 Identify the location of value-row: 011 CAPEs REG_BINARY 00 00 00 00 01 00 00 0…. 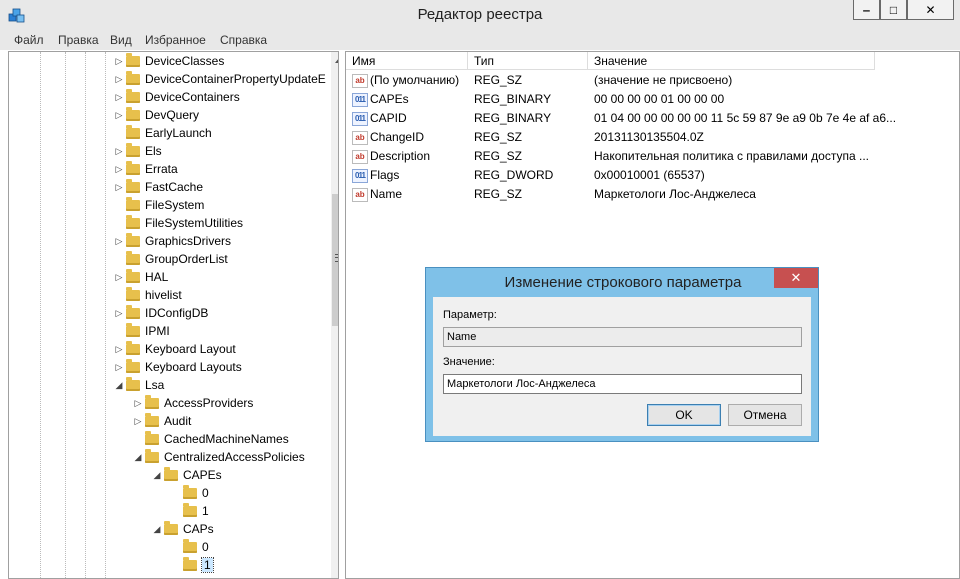
(652, 99).